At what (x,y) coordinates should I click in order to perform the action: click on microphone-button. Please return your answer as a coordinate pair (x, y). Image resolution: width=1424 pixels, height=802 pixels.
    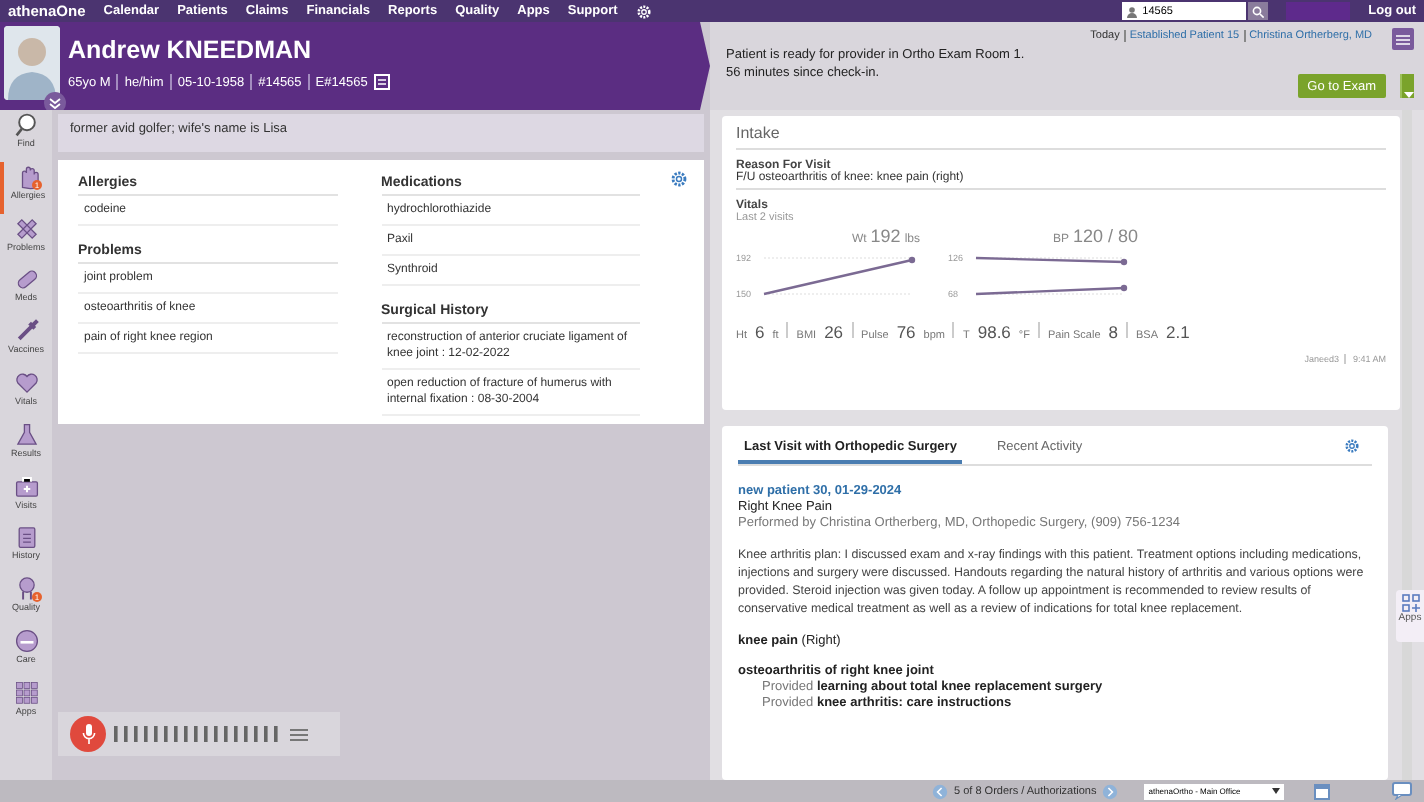
    Looking at the image, I should click on (88, 734).